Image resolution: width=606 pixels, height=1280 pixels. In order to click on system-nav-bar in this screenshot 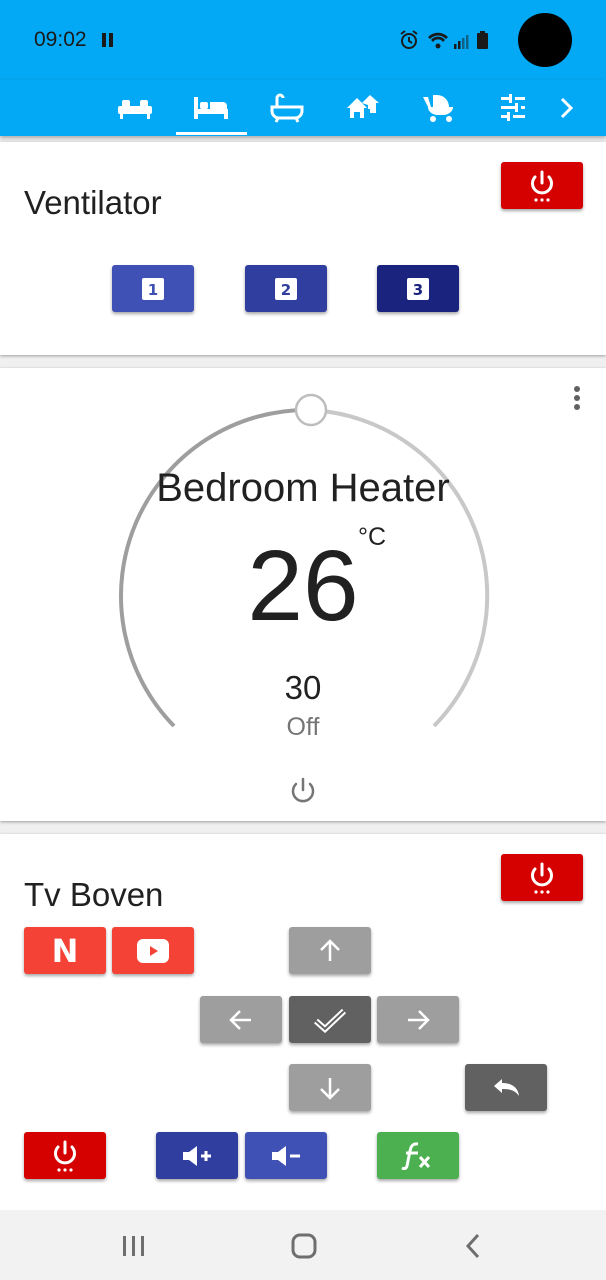, I will do `click(303, 1245)`.